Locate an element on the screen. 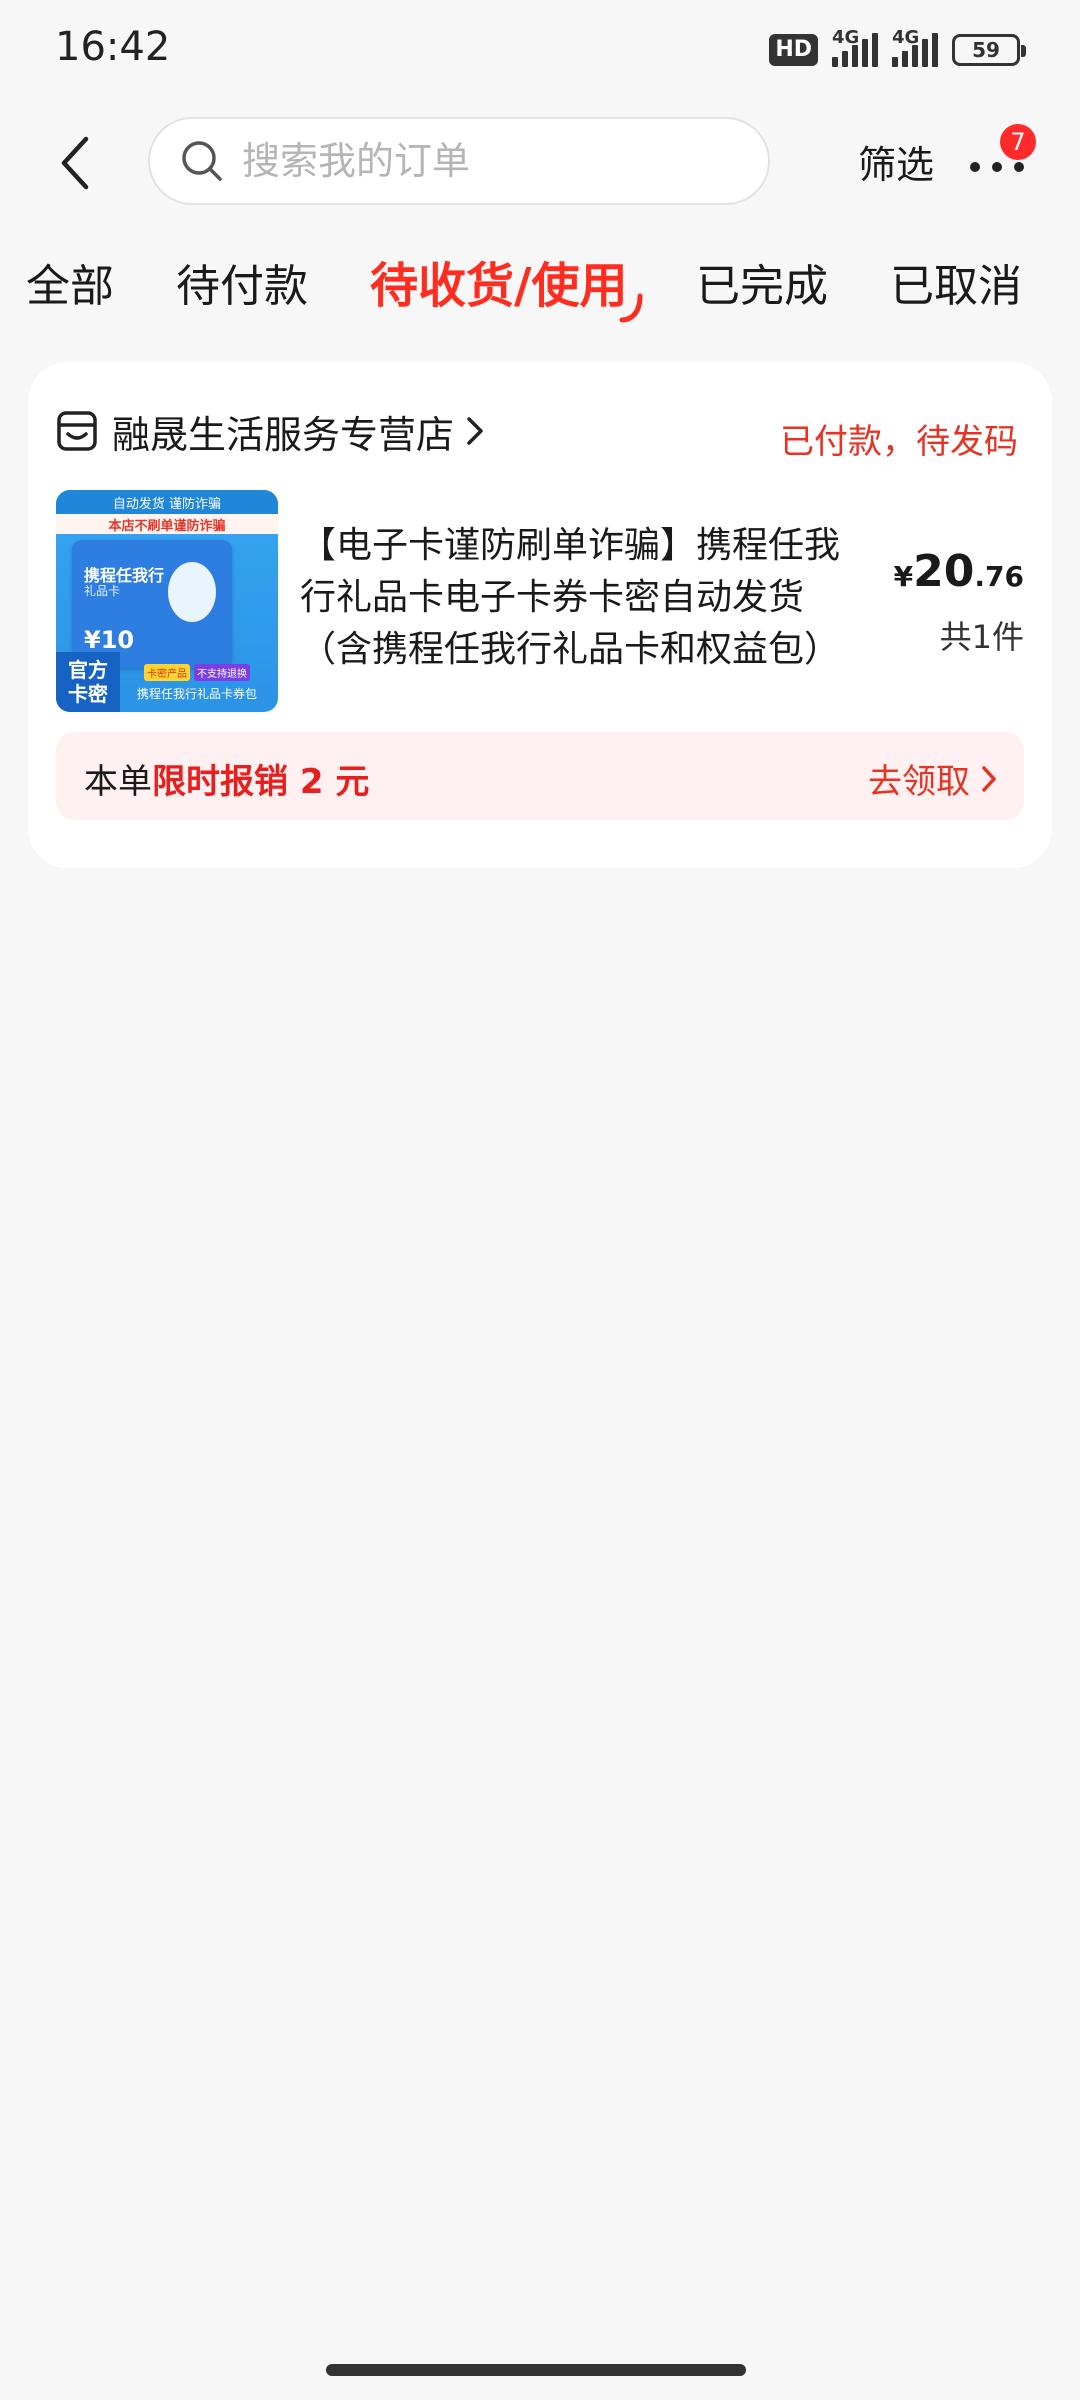  gift-card-image: 携程任我行 礼品卡 ¥10 is located at coordinates (152, 604).